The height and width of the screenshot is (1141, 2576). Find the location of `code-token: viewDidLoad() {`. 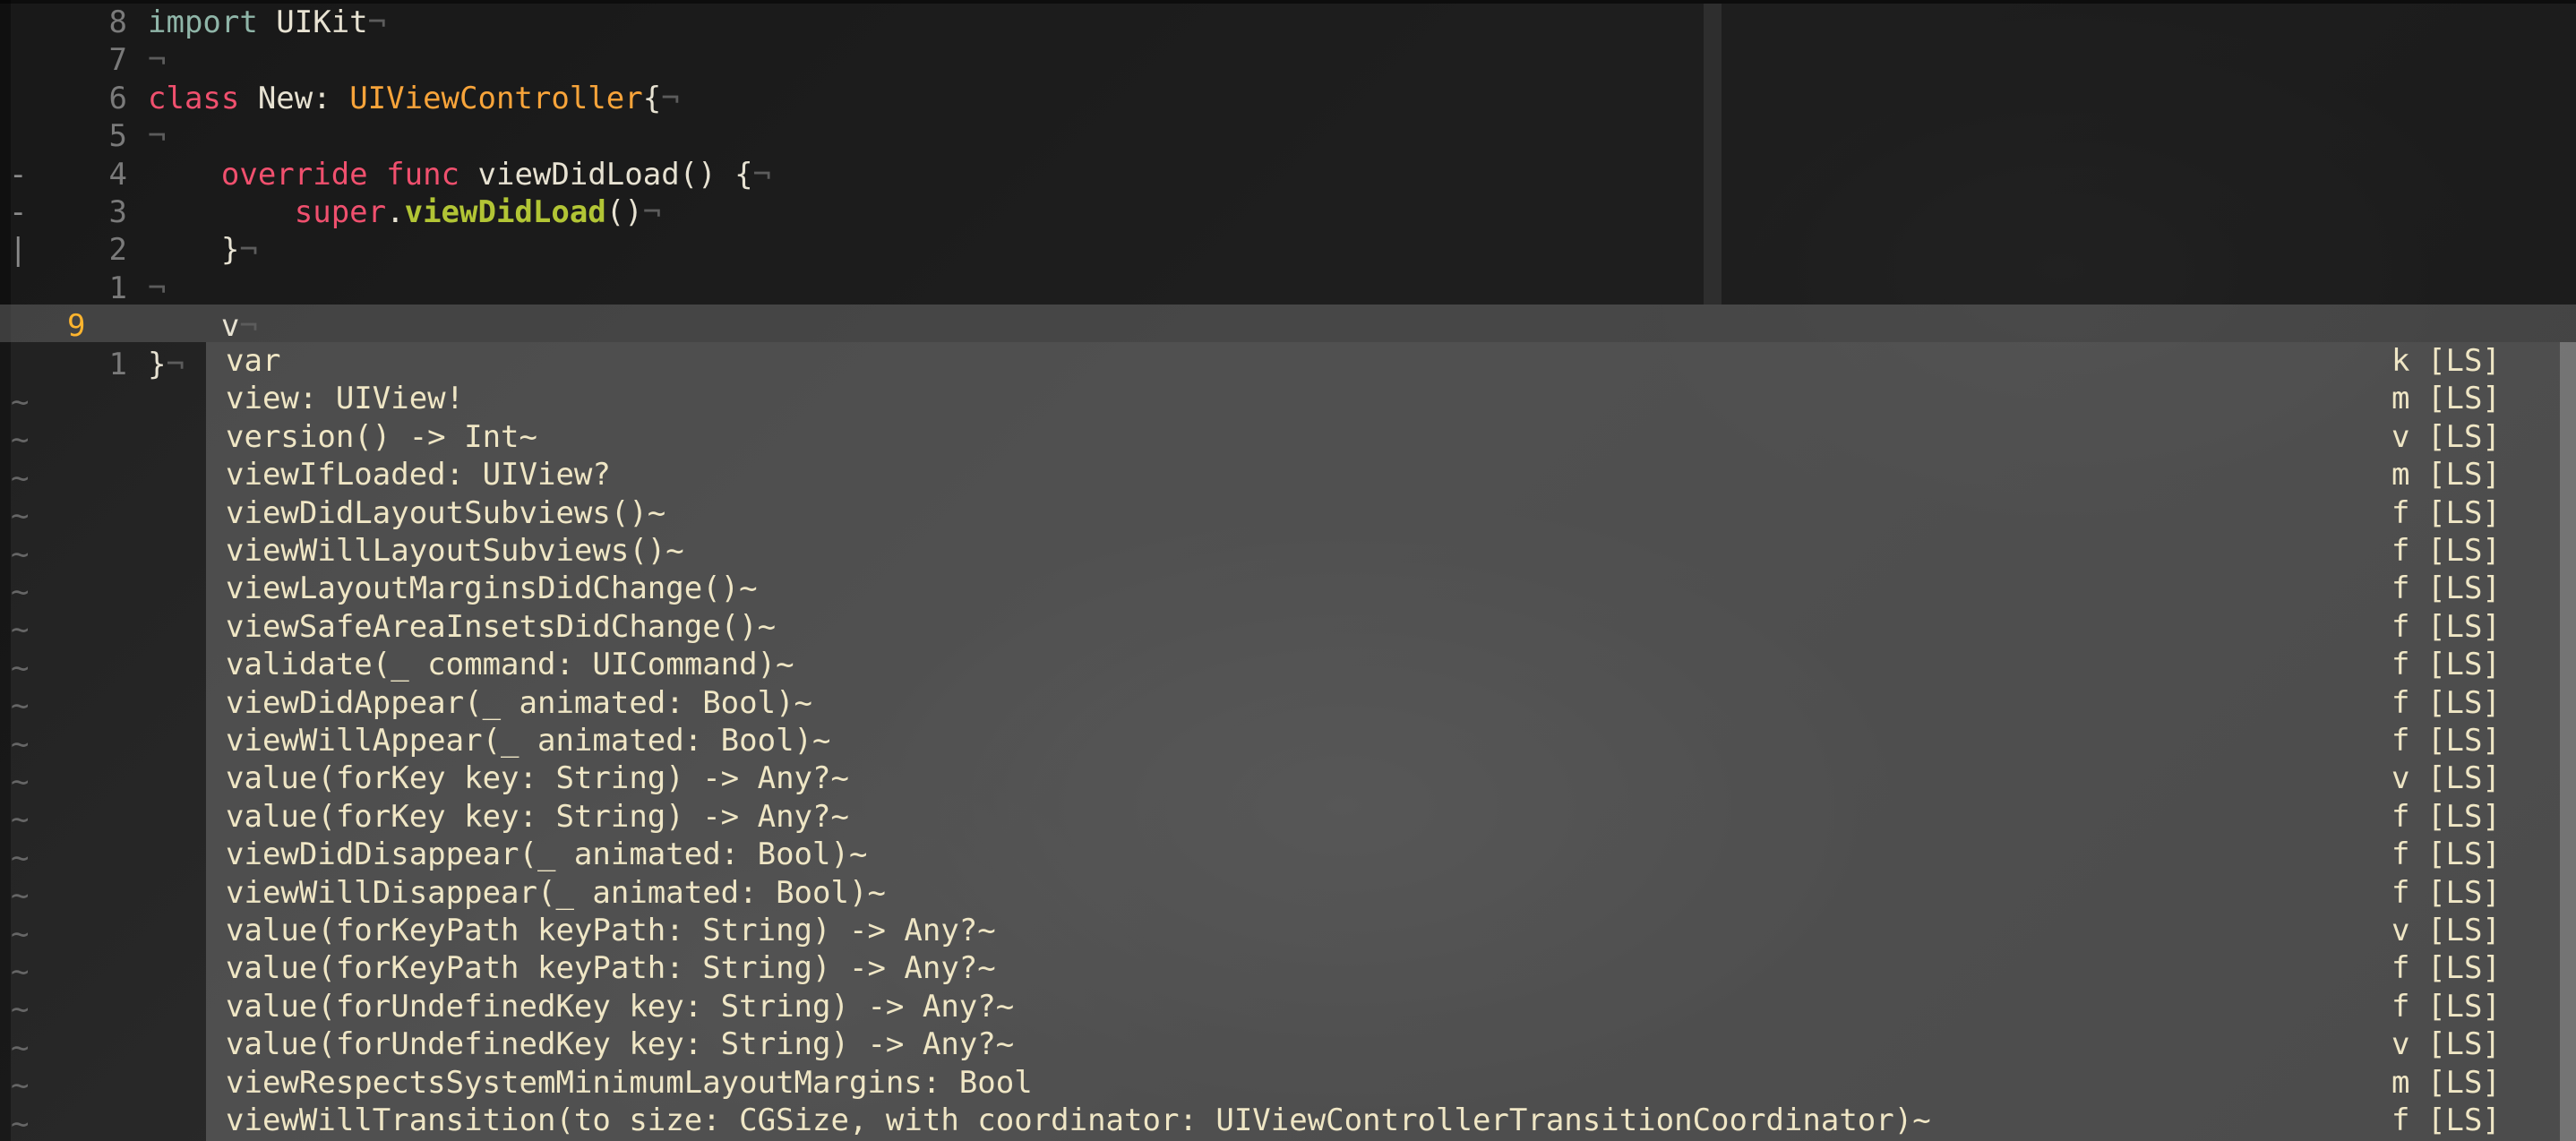

code-token: viewDidLoad() { is located at coordinates (606, 174).